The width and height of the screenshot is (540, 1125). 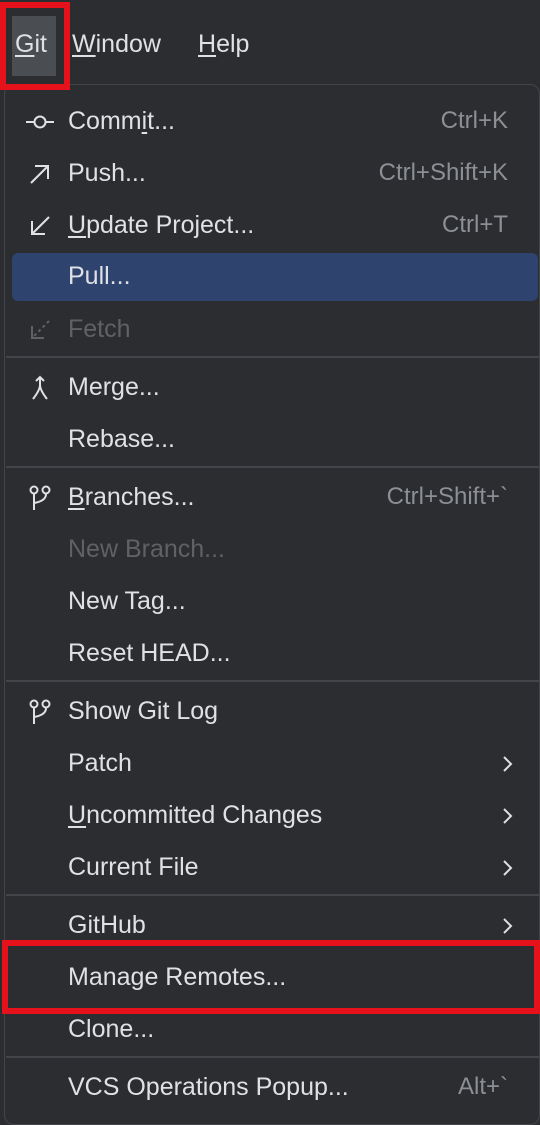 What do you see at coordinates (99, 329) in the screenshot?
I see `menu-item-label: Fetch` at bounding box center [99, 329].